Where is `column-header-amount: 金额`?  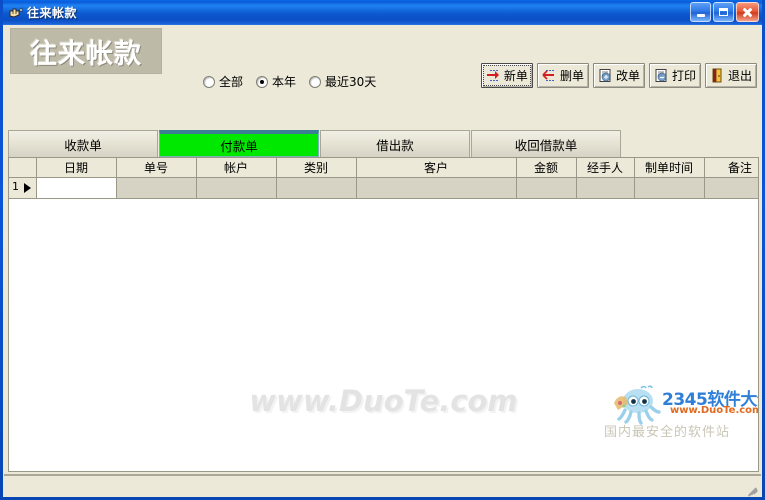 column-header-amount: 金额 is located at coordinates (546, 168).